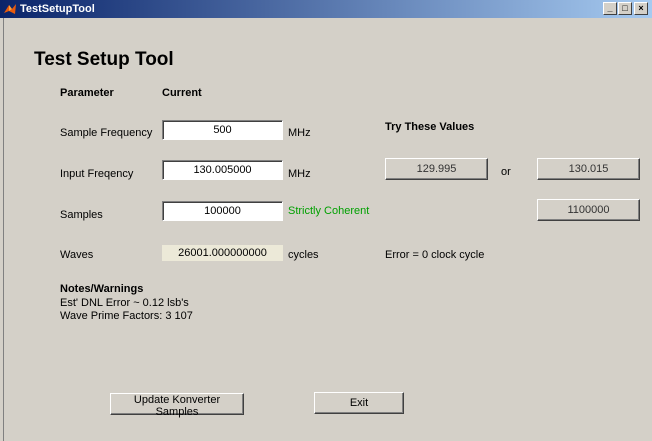 This screenshot has width=652, height=441. Describe the element at coordinates (436, 169) in the screenshot. I see `try-frequency-low-button: 129.995` at that location.